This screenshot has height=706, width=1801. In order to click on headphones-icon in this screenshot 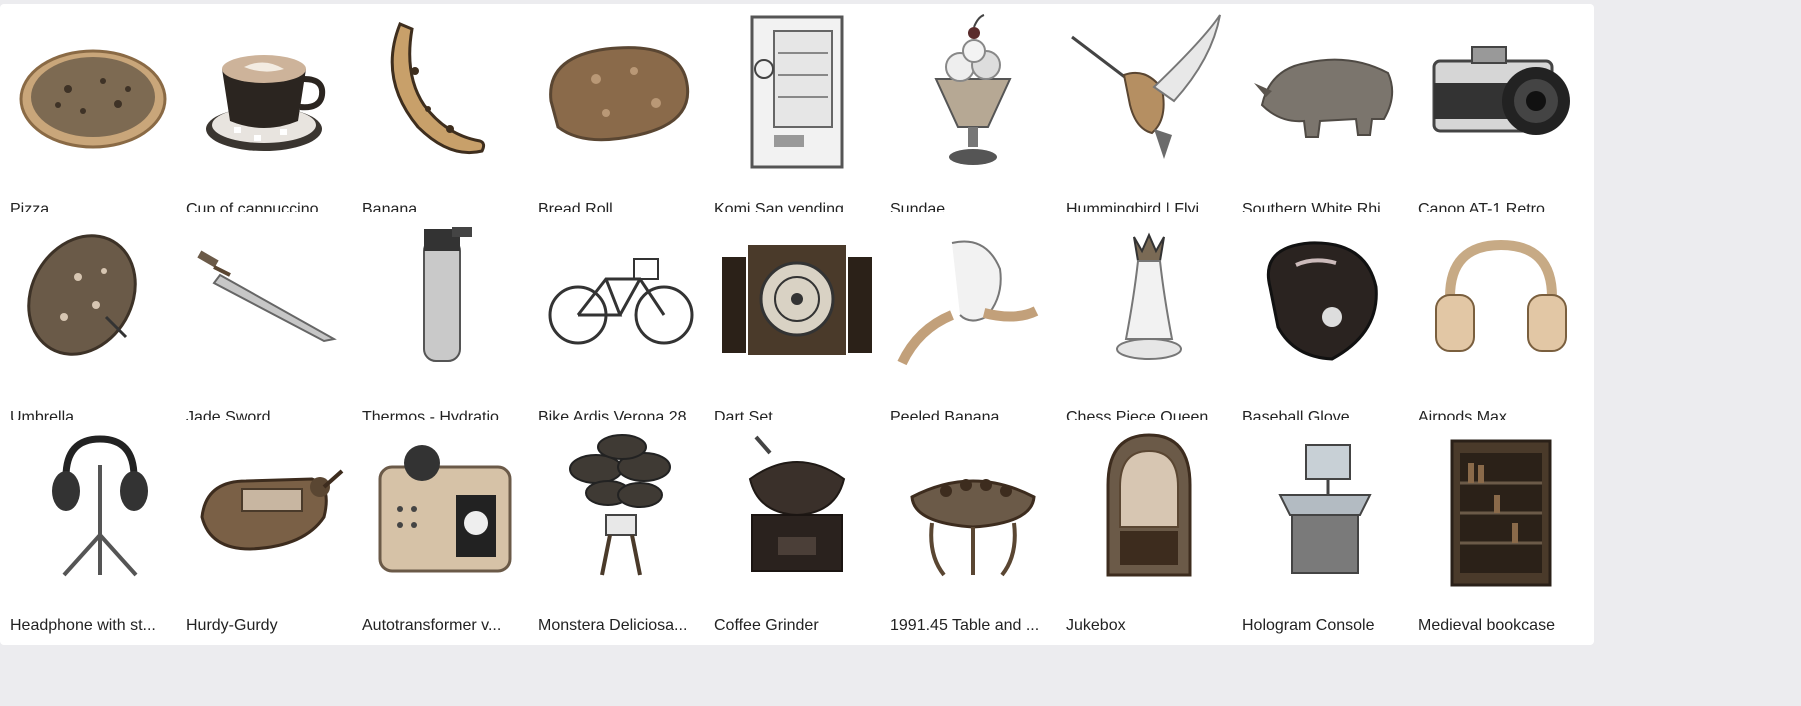, I will do `click(1501, 302)`.